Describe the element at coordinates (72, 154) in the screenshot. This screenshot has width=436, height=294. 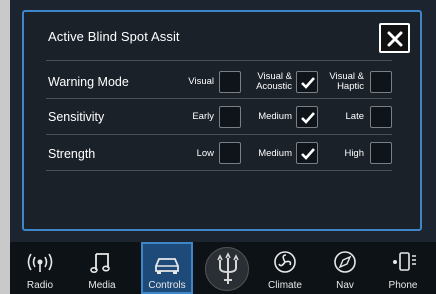
I see `row-label-strength: Strength` at that location.